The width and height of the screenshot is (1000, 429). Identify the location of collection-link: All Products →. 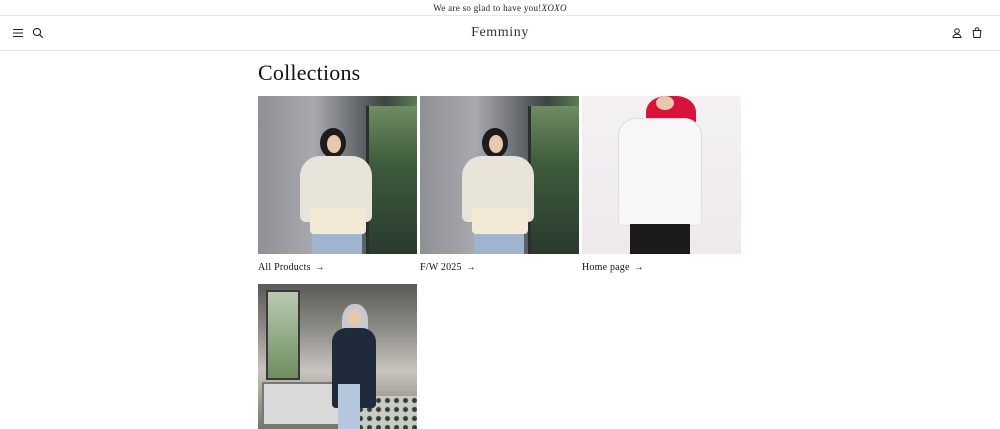
(337, 267).